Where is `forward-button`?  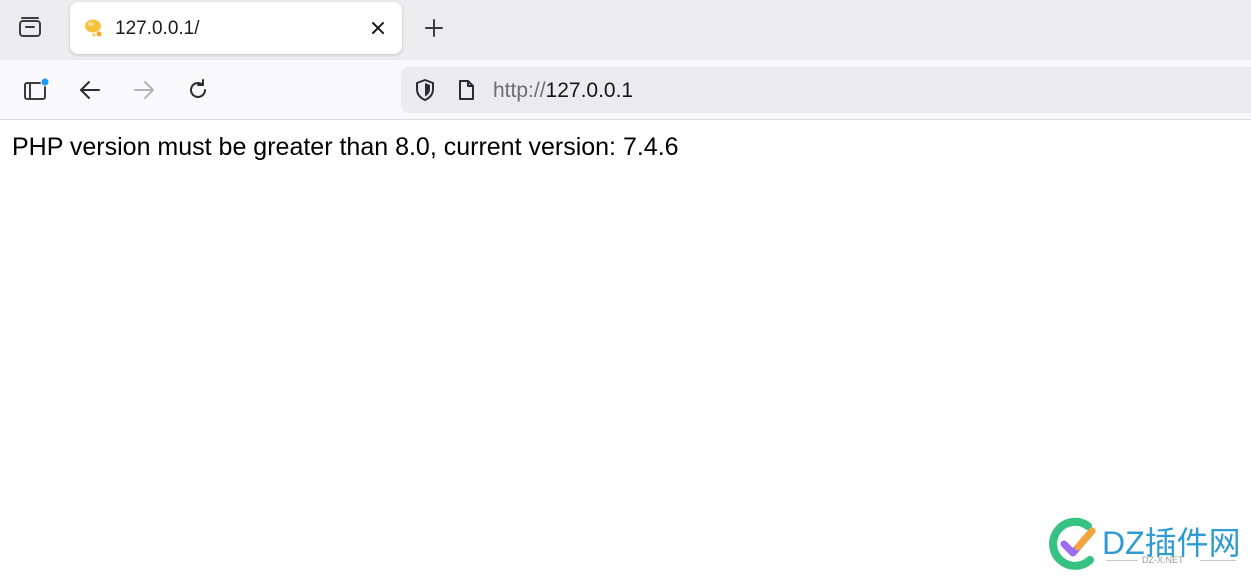 forward-button is located at coordinates (144, 90).